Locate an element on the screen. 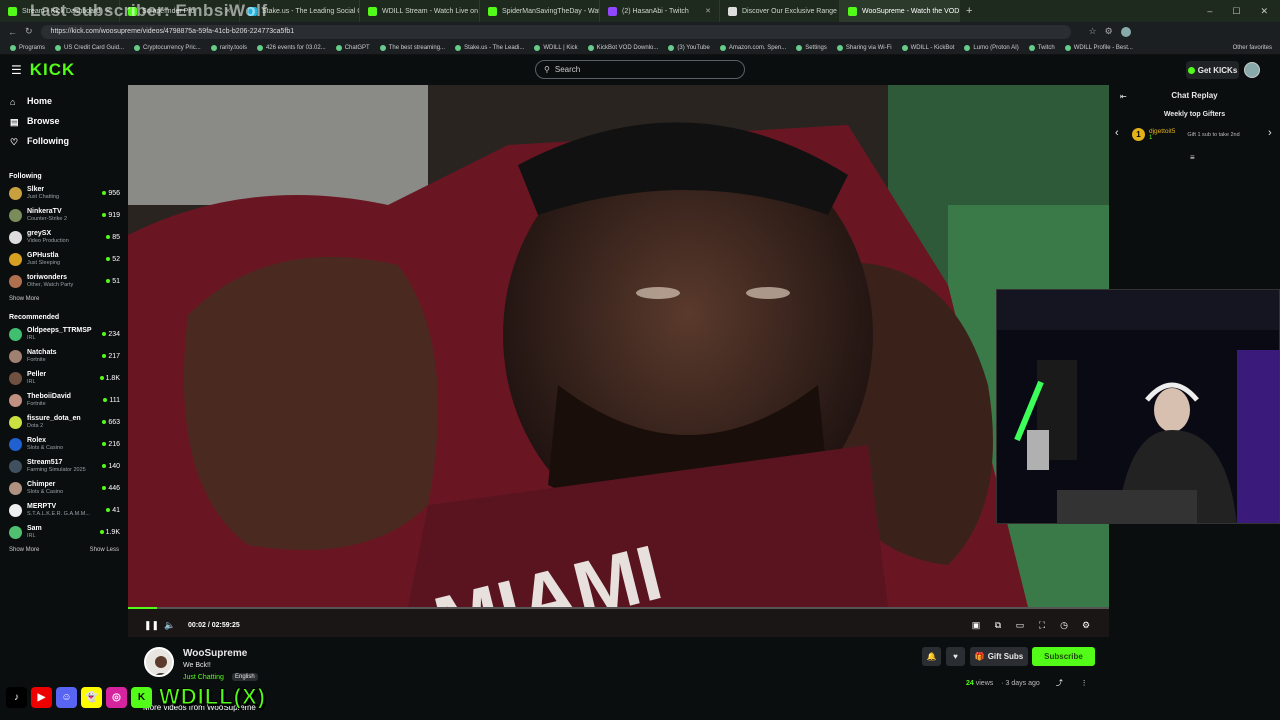 This screenshot has height=720, width=1280. settings-gear-icon: ⚙ is located at coordinates (1086, 625).